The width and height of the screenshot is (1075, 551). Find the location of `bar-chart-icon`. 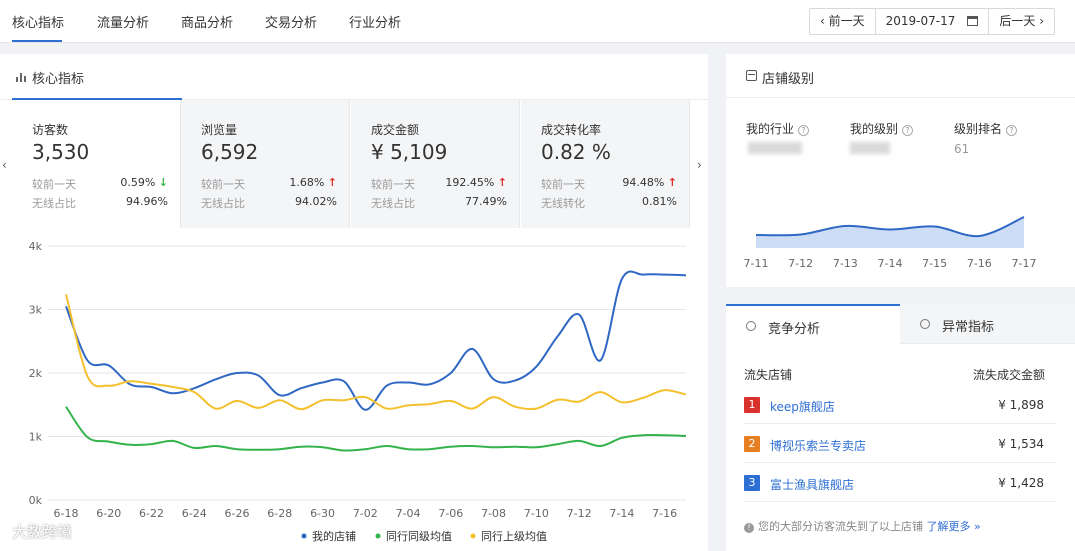

bar-chart-icon is located at coordinates (21, 77).